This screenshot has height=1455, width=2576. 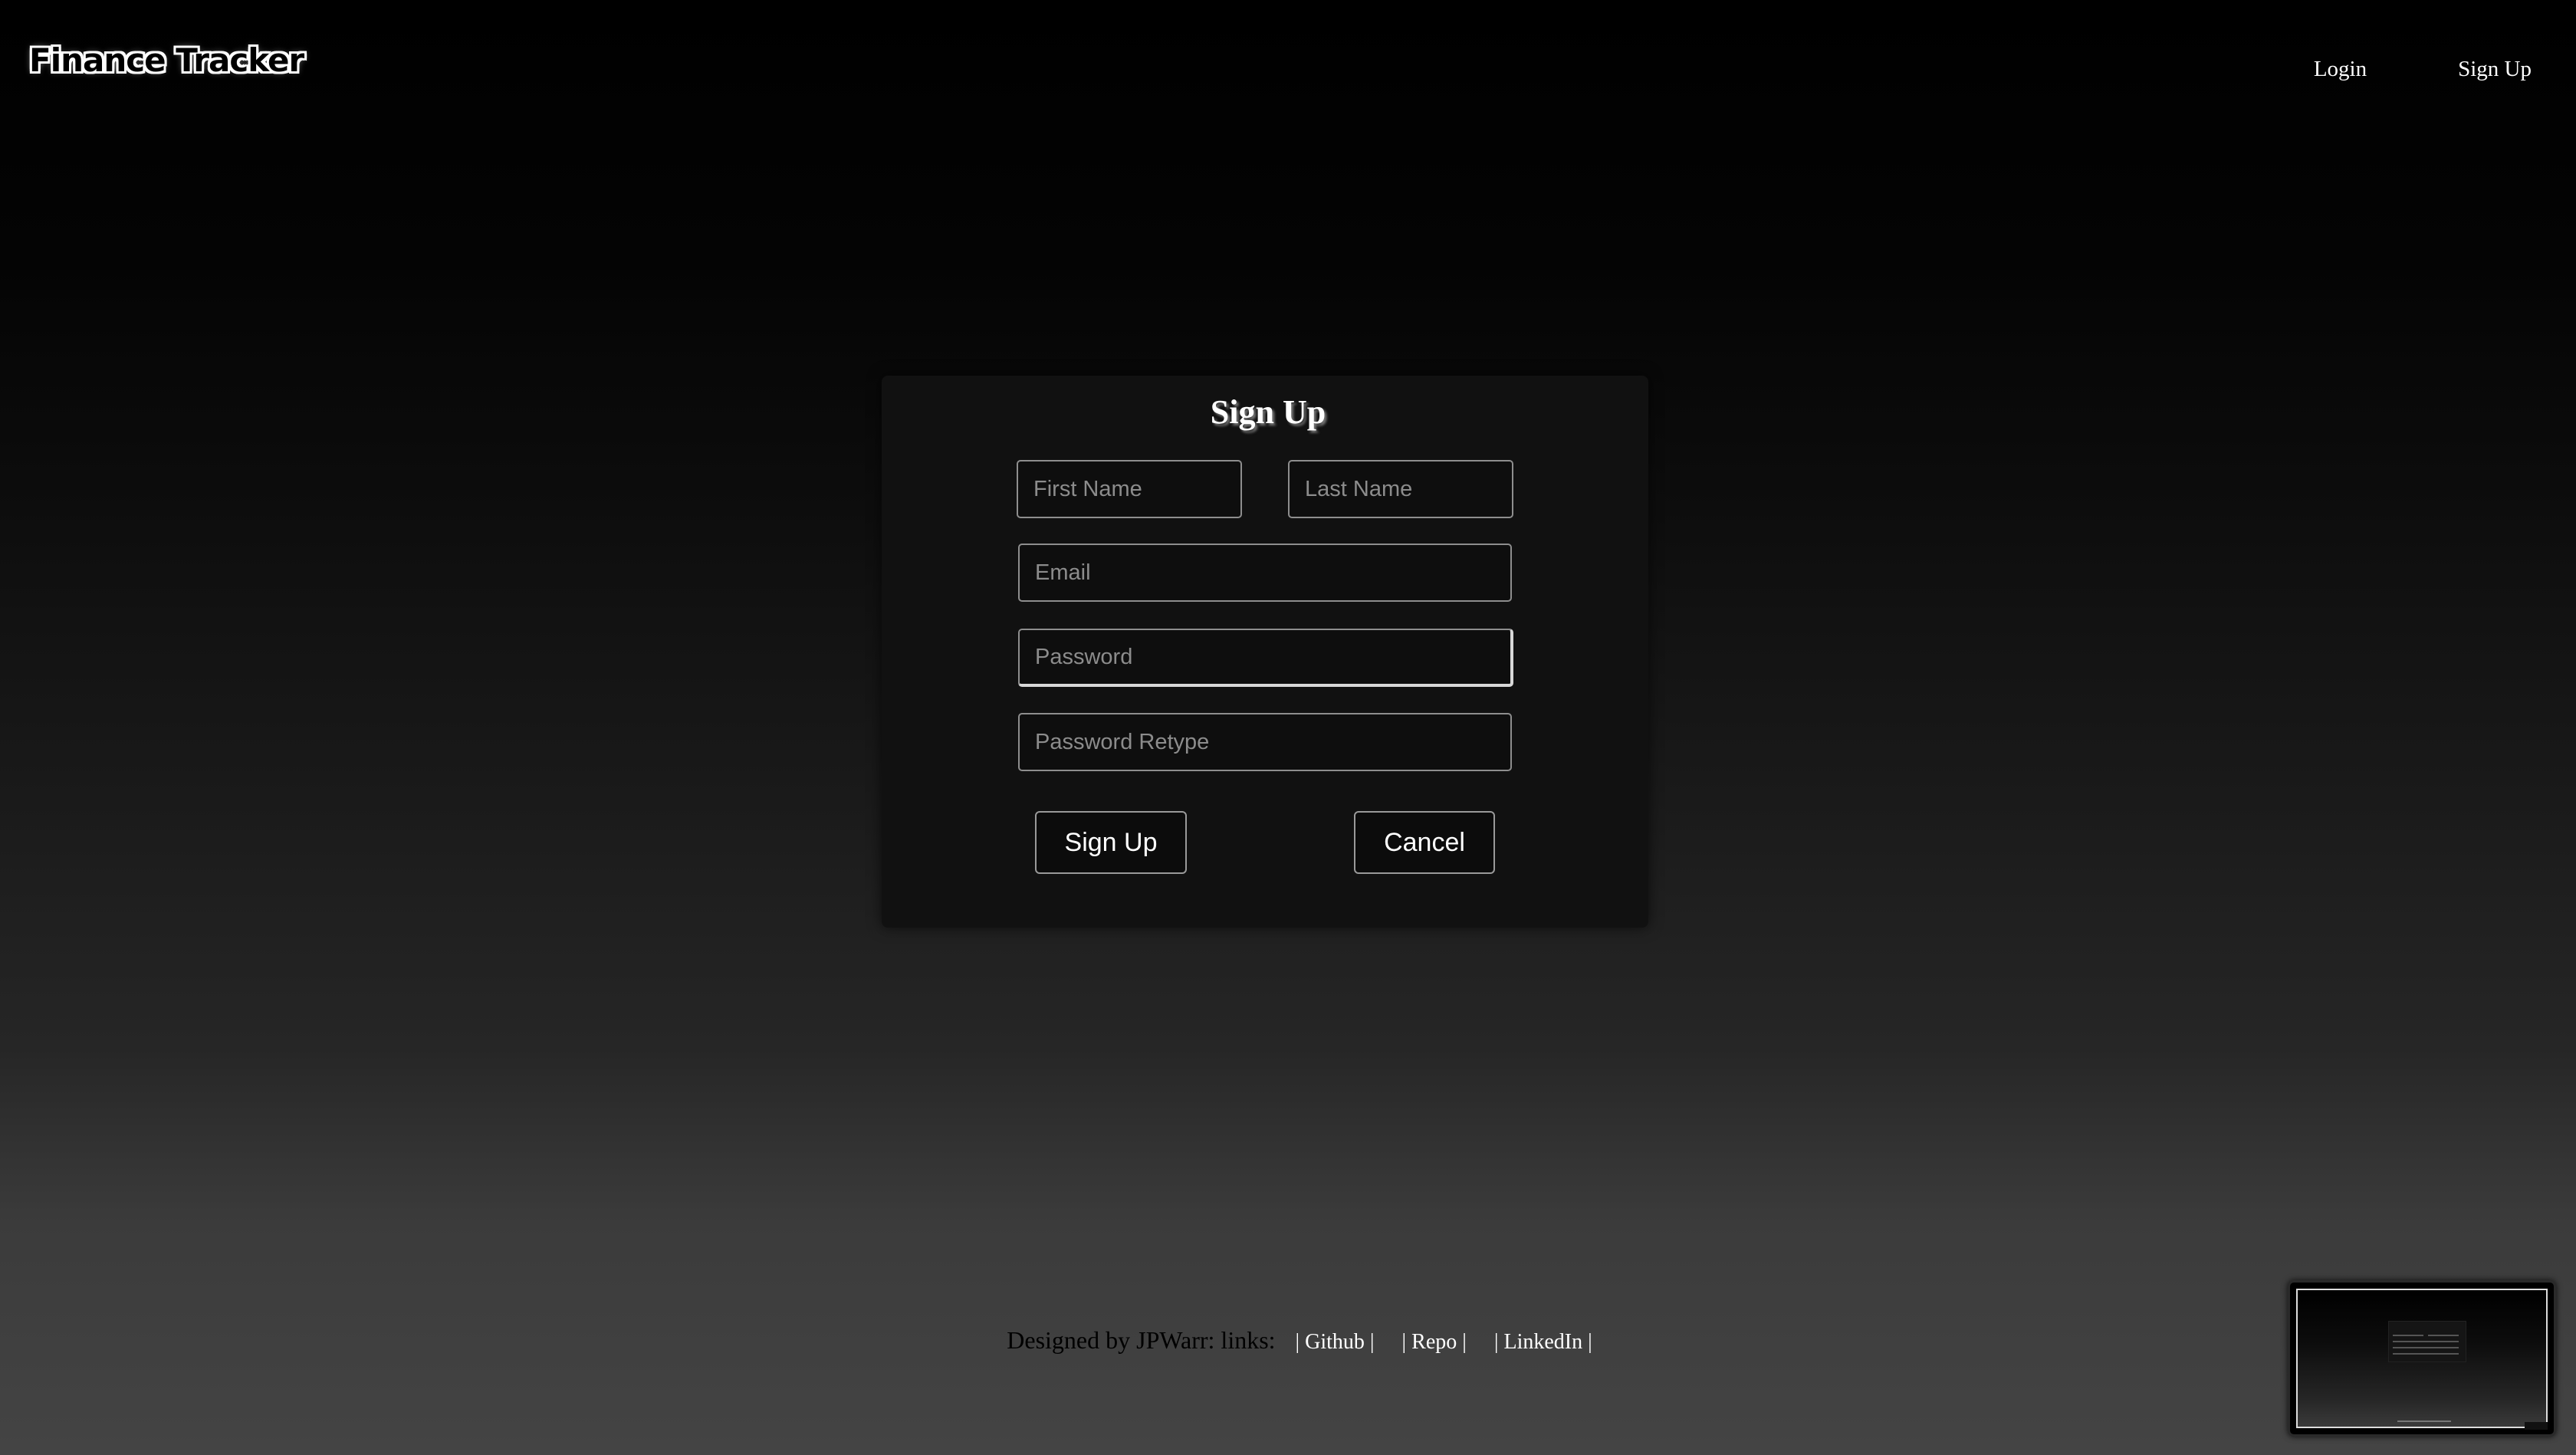 I want to click on top-nav: Login Sign Up, so click(x=2423, y=69).